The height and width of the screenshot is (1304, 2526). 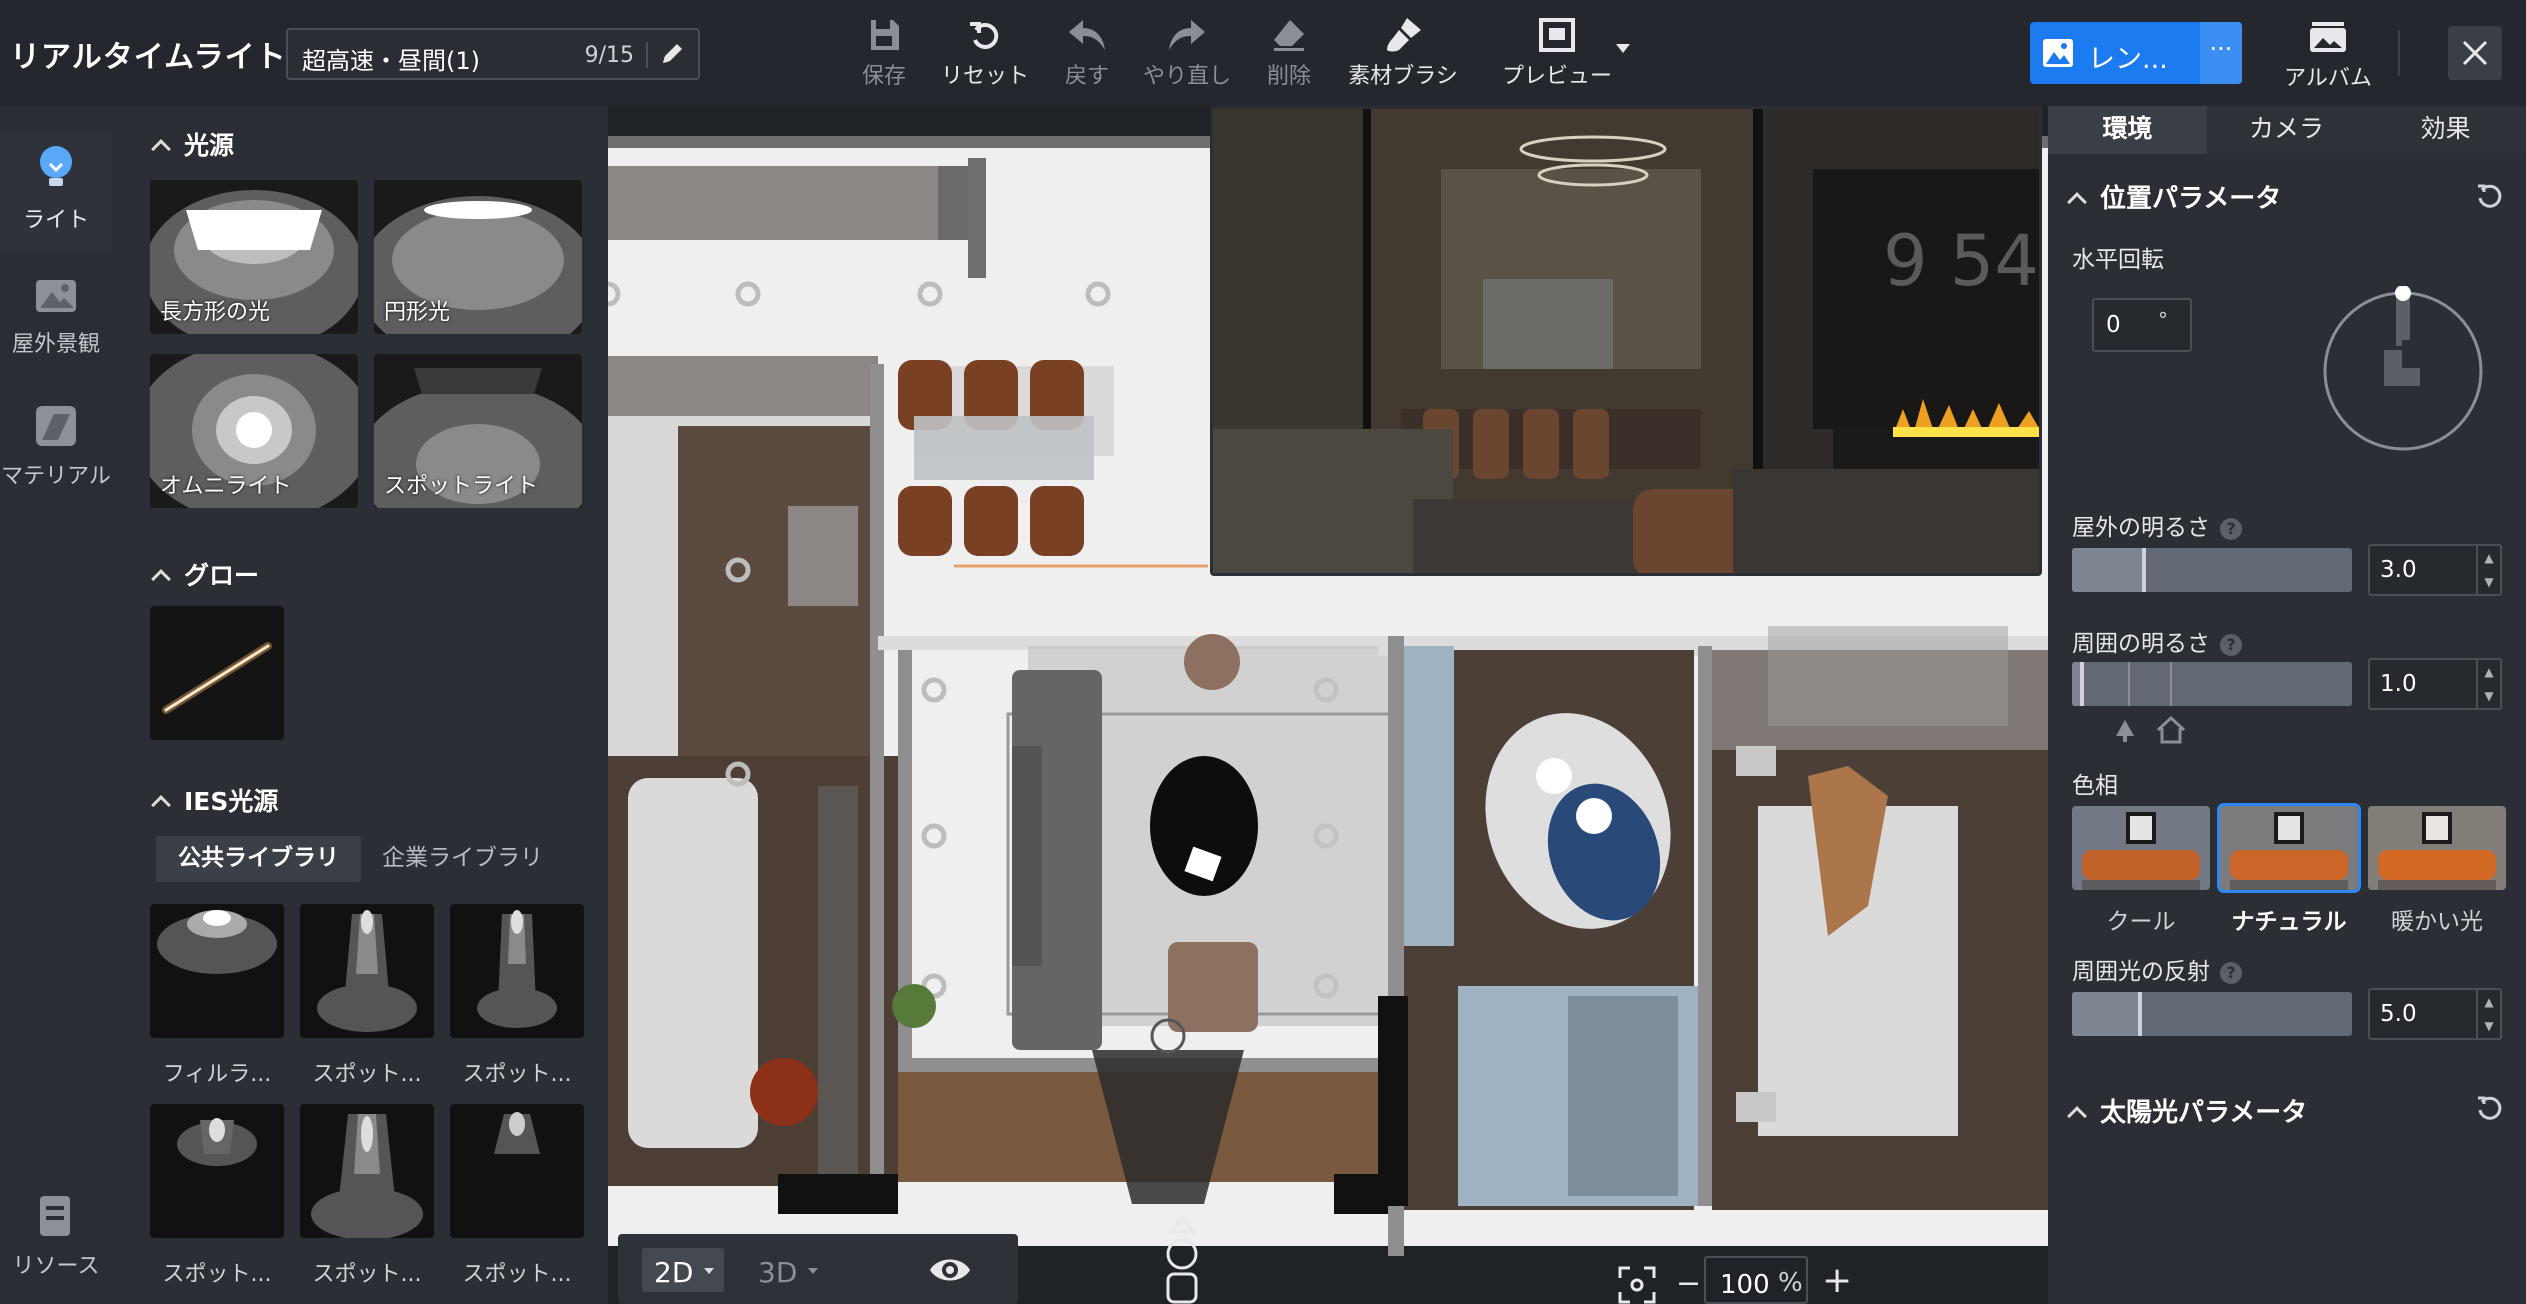 What do you see at coordinates (2435, 1014) in the screenshot?
I see `ambient-reflection-input: 5.0 ▲ ▼` at bounding box center [2435, 1014].